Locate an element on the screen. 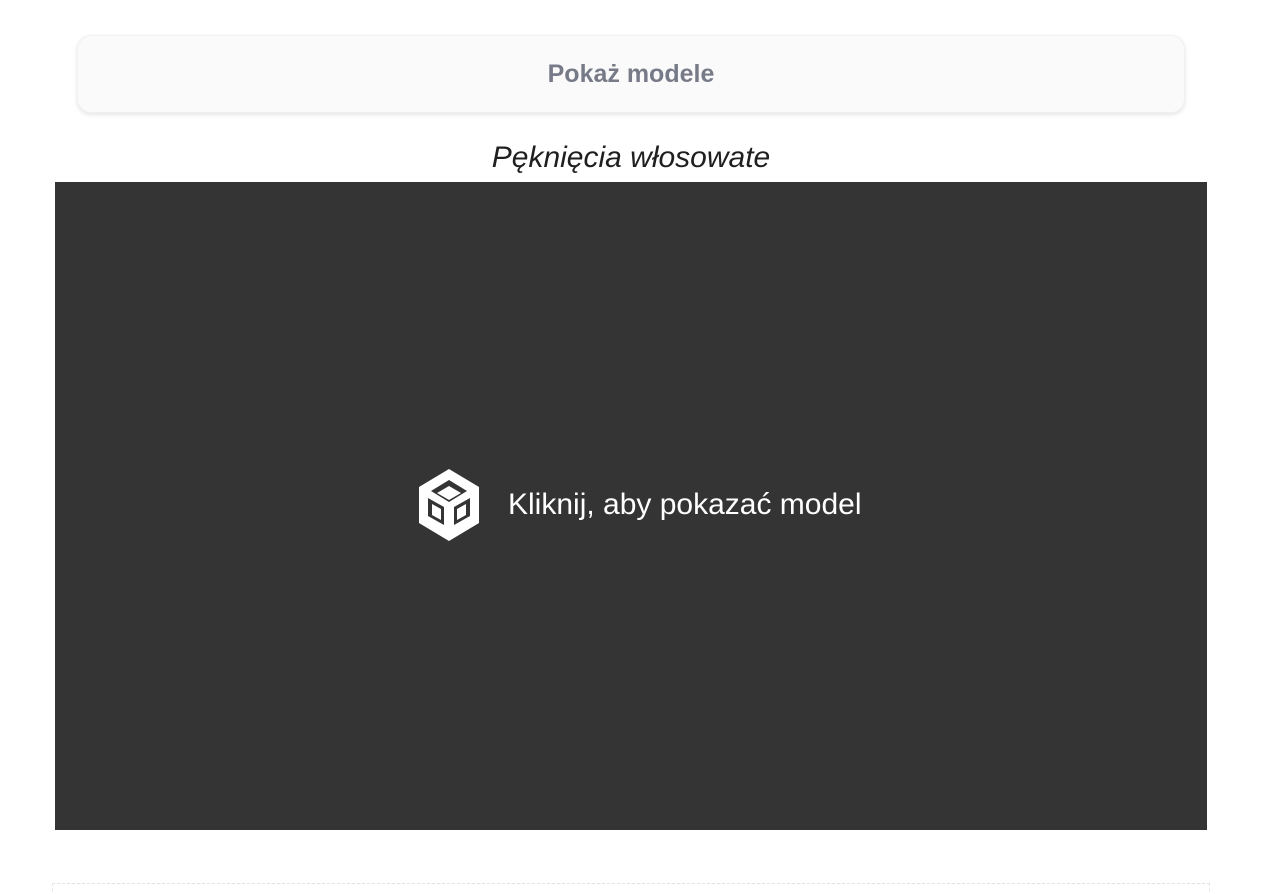  show-model-prompt-text: Kliknij, aby pokazać model is located at coordinates (685, 504).